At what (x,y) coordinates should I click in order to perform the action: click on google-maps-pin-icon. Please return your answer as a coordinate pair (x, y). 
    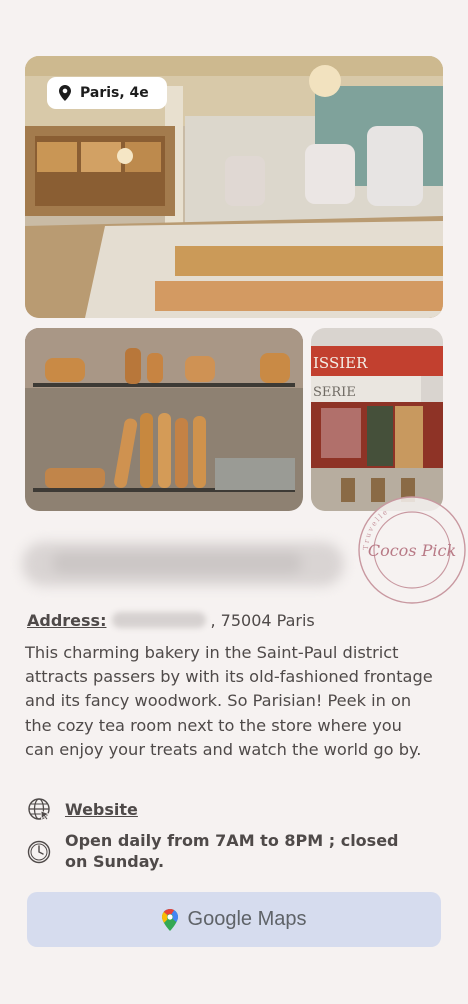
    Looking at the image, I should click on (169, 919).